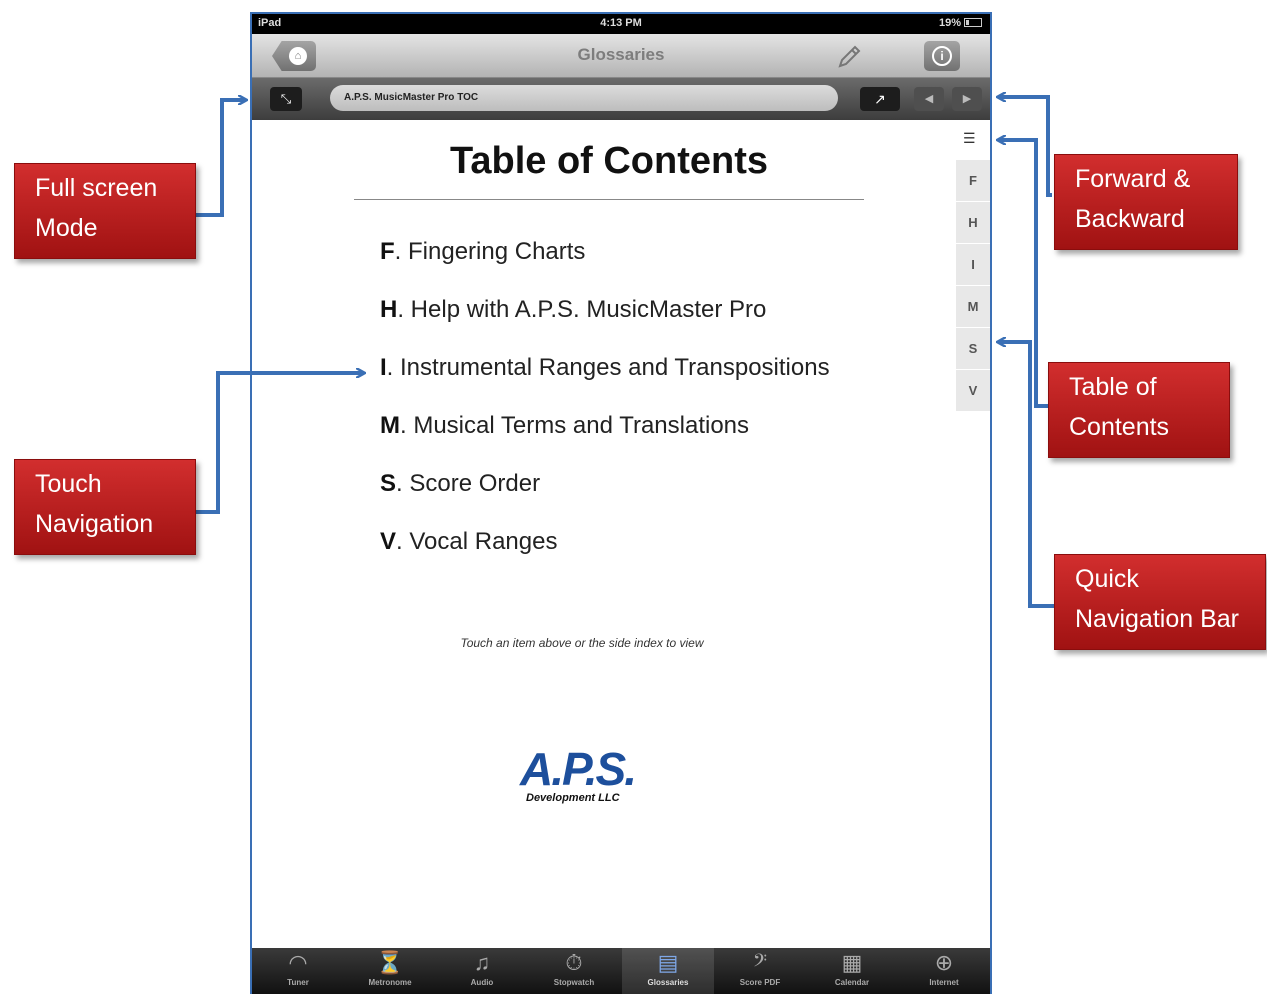 The width and height of the screenshot is (1267, 994). I want to click on arrow-table-of-contents, so click(1023, 274).